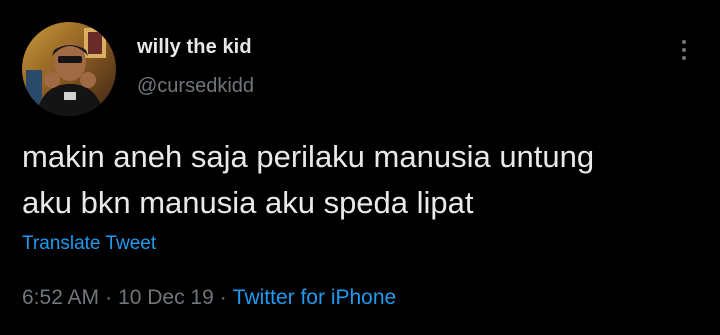  Describe the element at coordinates (195, 86) in the screenshot. I see `author-handle: @cursedkidd` at that location.